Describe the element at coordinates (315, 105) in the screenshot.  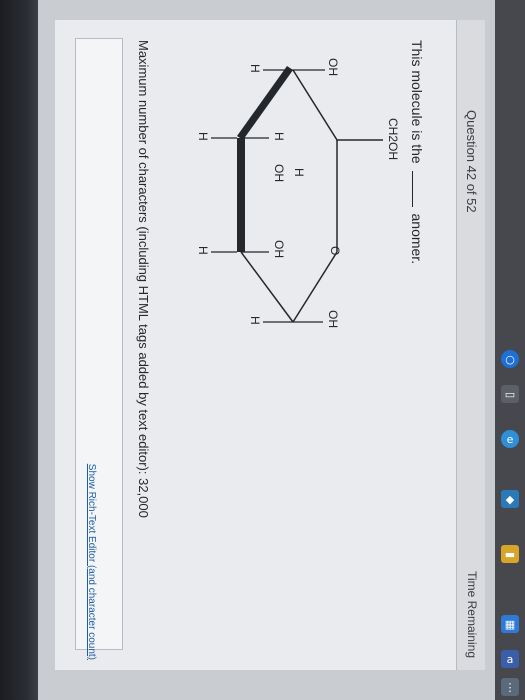
I see `ring-left-upper-bond` at that location.